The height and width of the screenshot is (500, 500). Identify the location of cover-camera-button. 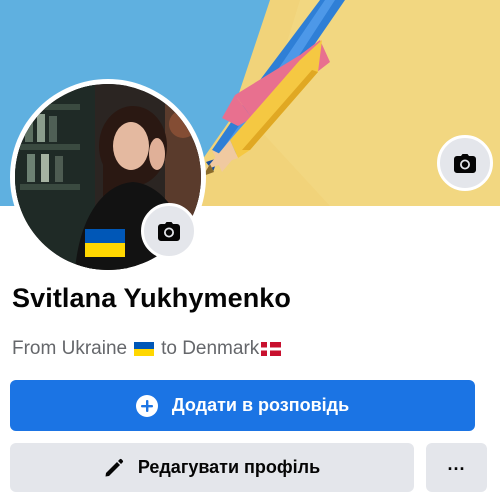
(465, 163).